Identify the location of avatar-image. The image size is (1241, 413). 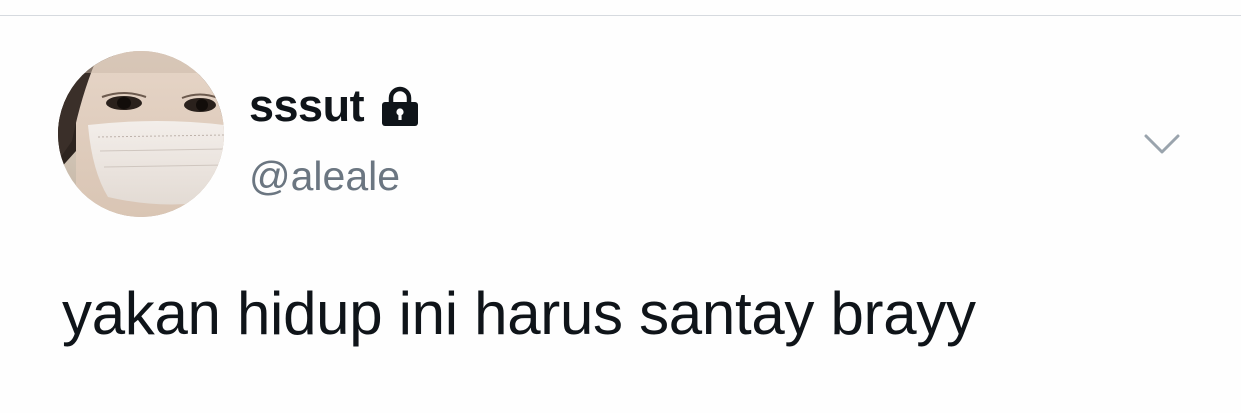
(141, 134).